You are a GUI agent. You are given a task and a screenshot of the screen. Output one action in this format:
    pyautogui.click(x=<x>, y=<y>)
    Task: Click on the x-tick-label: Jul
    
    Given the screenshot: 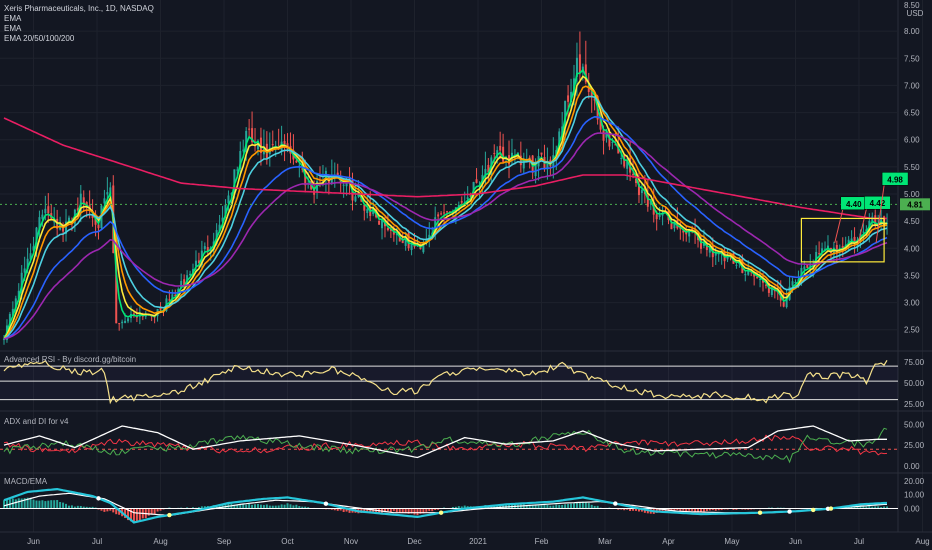 What is the action you would take?
    pyautogui.click(x=859, y=541)
    